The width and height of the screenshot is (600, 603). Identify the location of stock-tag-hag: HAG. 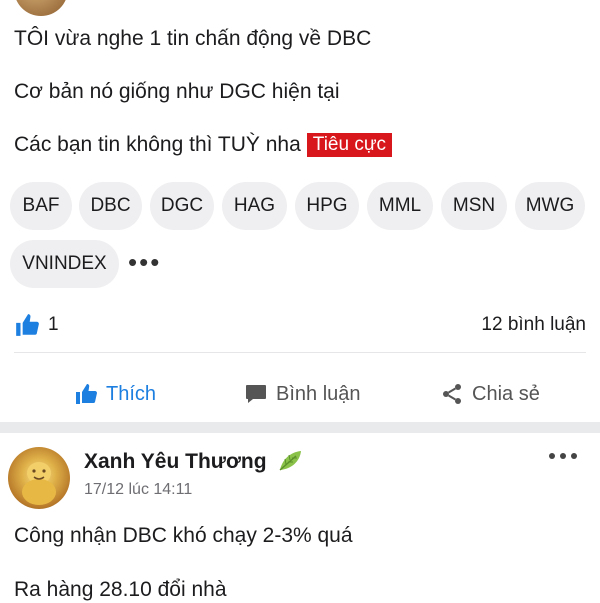
(254, 206).